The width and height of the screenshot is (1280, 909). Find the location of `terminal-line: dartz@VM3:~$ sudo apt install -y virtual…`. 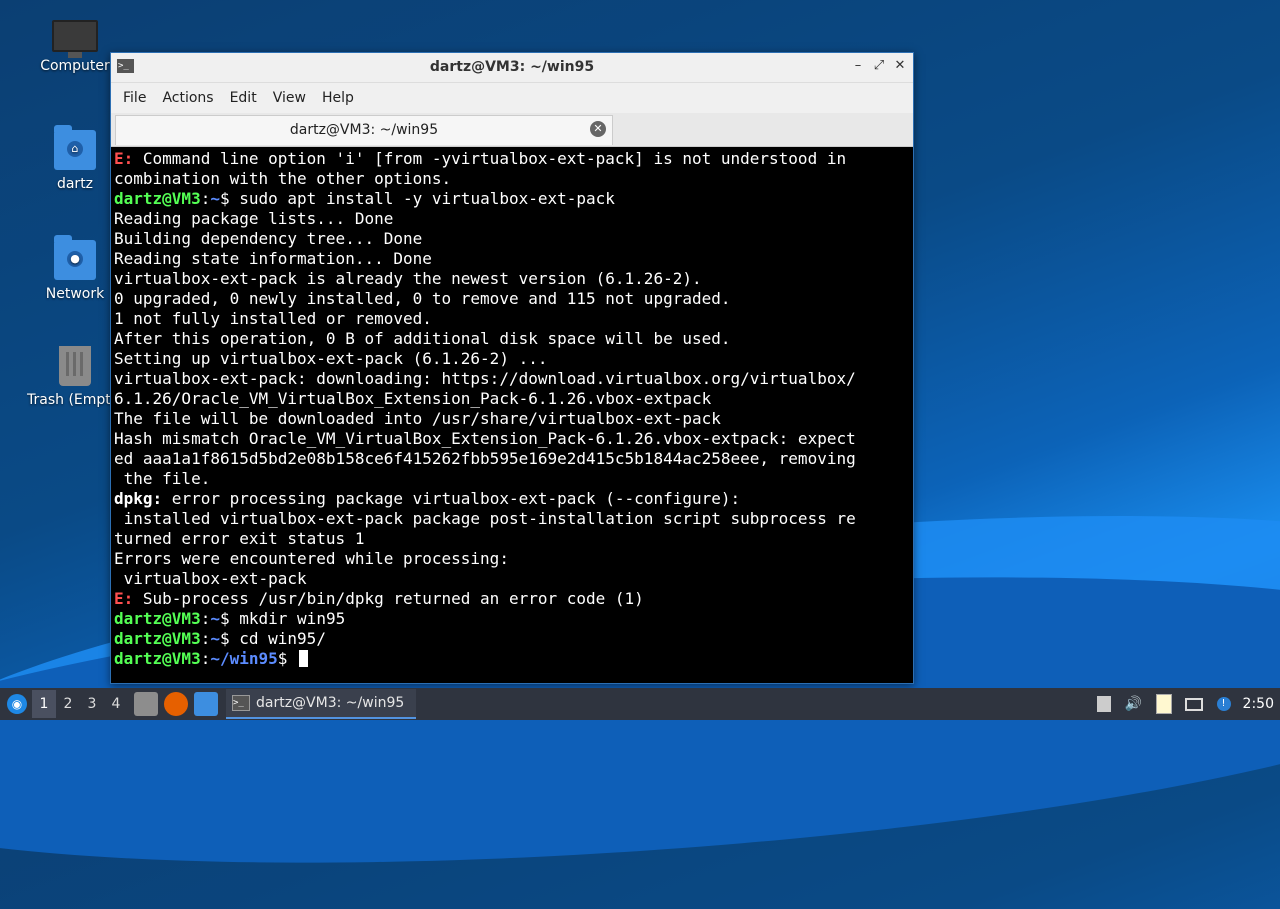

terminal-line: dartz@VM3:~$ sudo apt install -y virtual… is located at coordinates (364, 198).